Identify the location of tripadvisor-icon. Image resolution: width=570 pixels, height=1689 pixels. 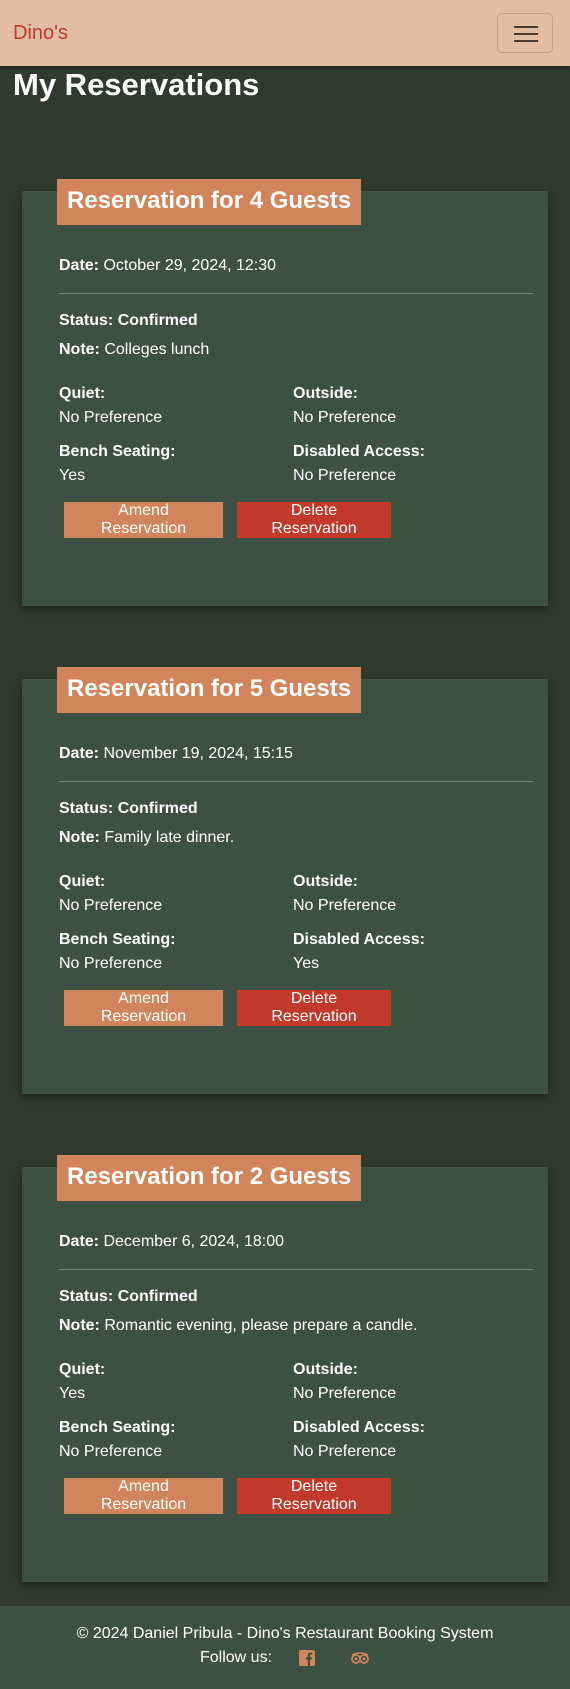
(360, 1658).